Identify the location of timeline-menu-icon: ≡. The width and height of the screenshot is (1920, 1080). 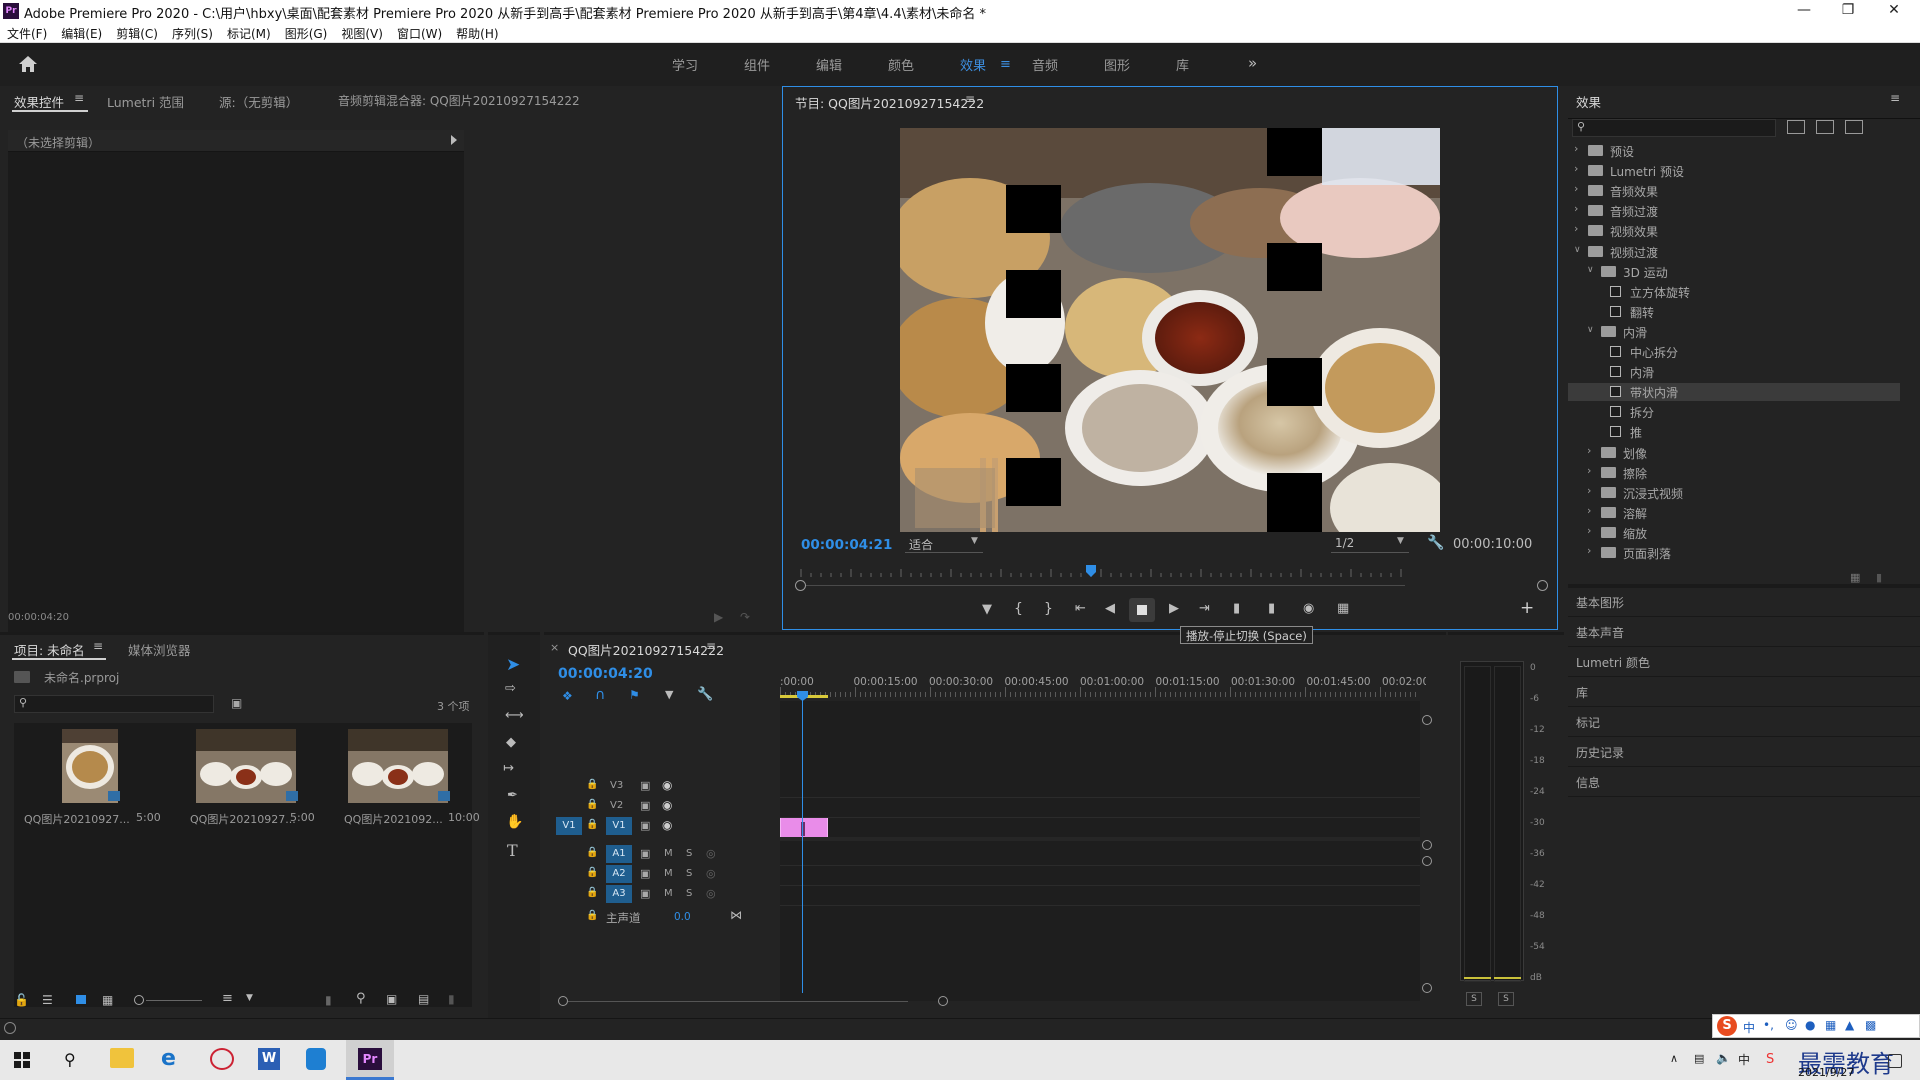
(711, 646).